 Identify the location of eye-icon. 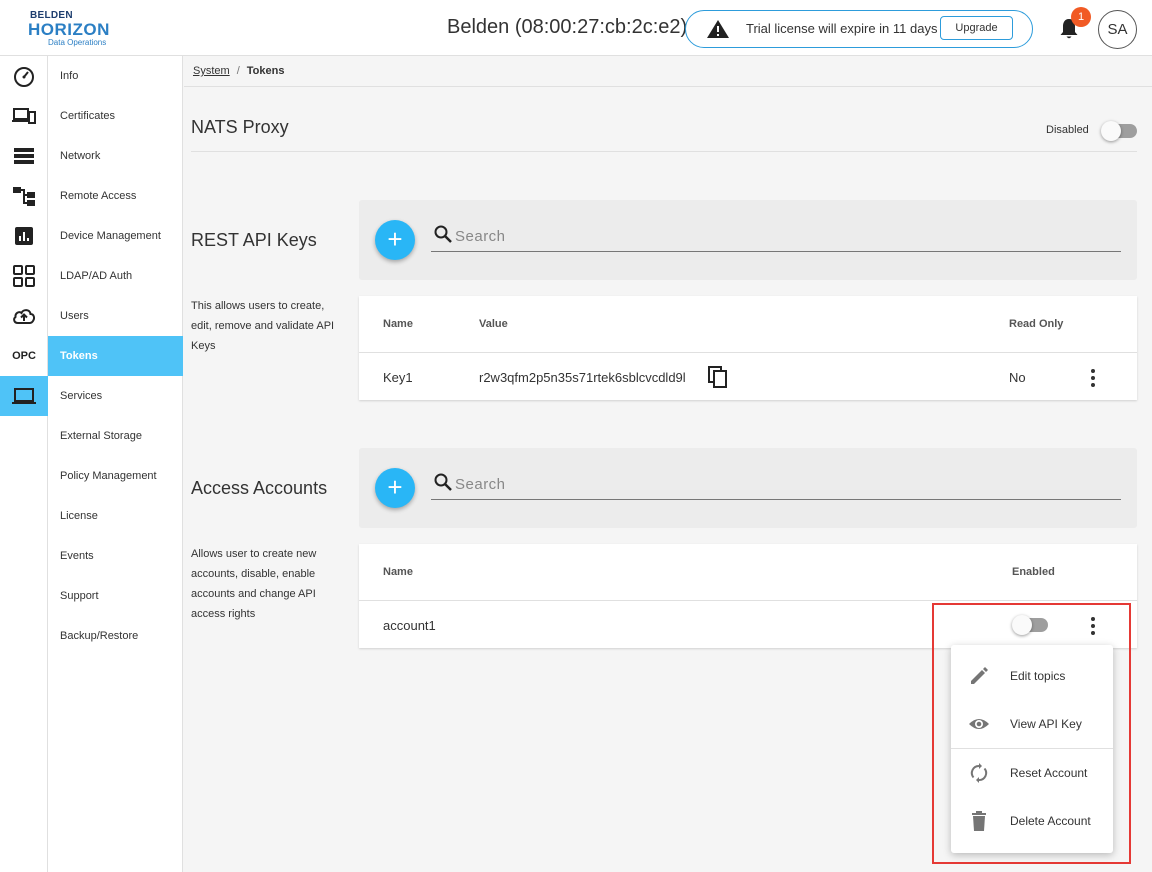
(979, 724).